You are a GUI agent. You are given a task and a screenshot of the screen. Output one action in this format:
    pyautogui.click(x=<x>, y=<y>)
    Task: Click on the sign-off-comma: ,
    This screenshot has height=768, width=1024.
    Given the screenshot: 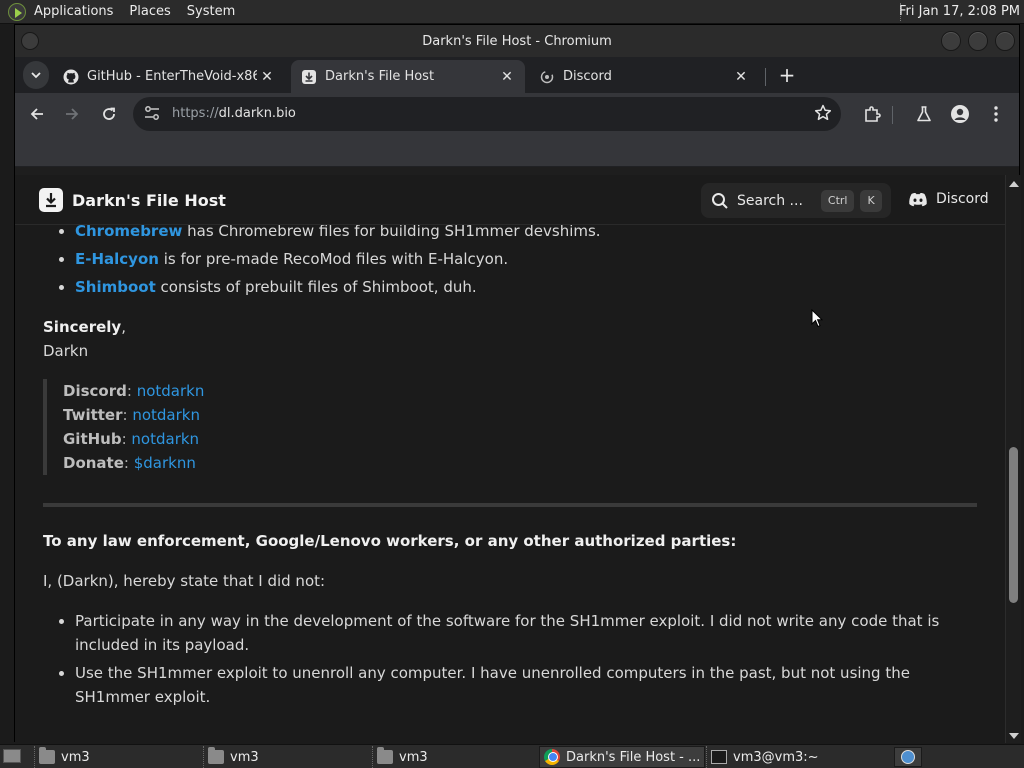 What is the action you would take?
    pyautogui.click(x=123, y=327)
    